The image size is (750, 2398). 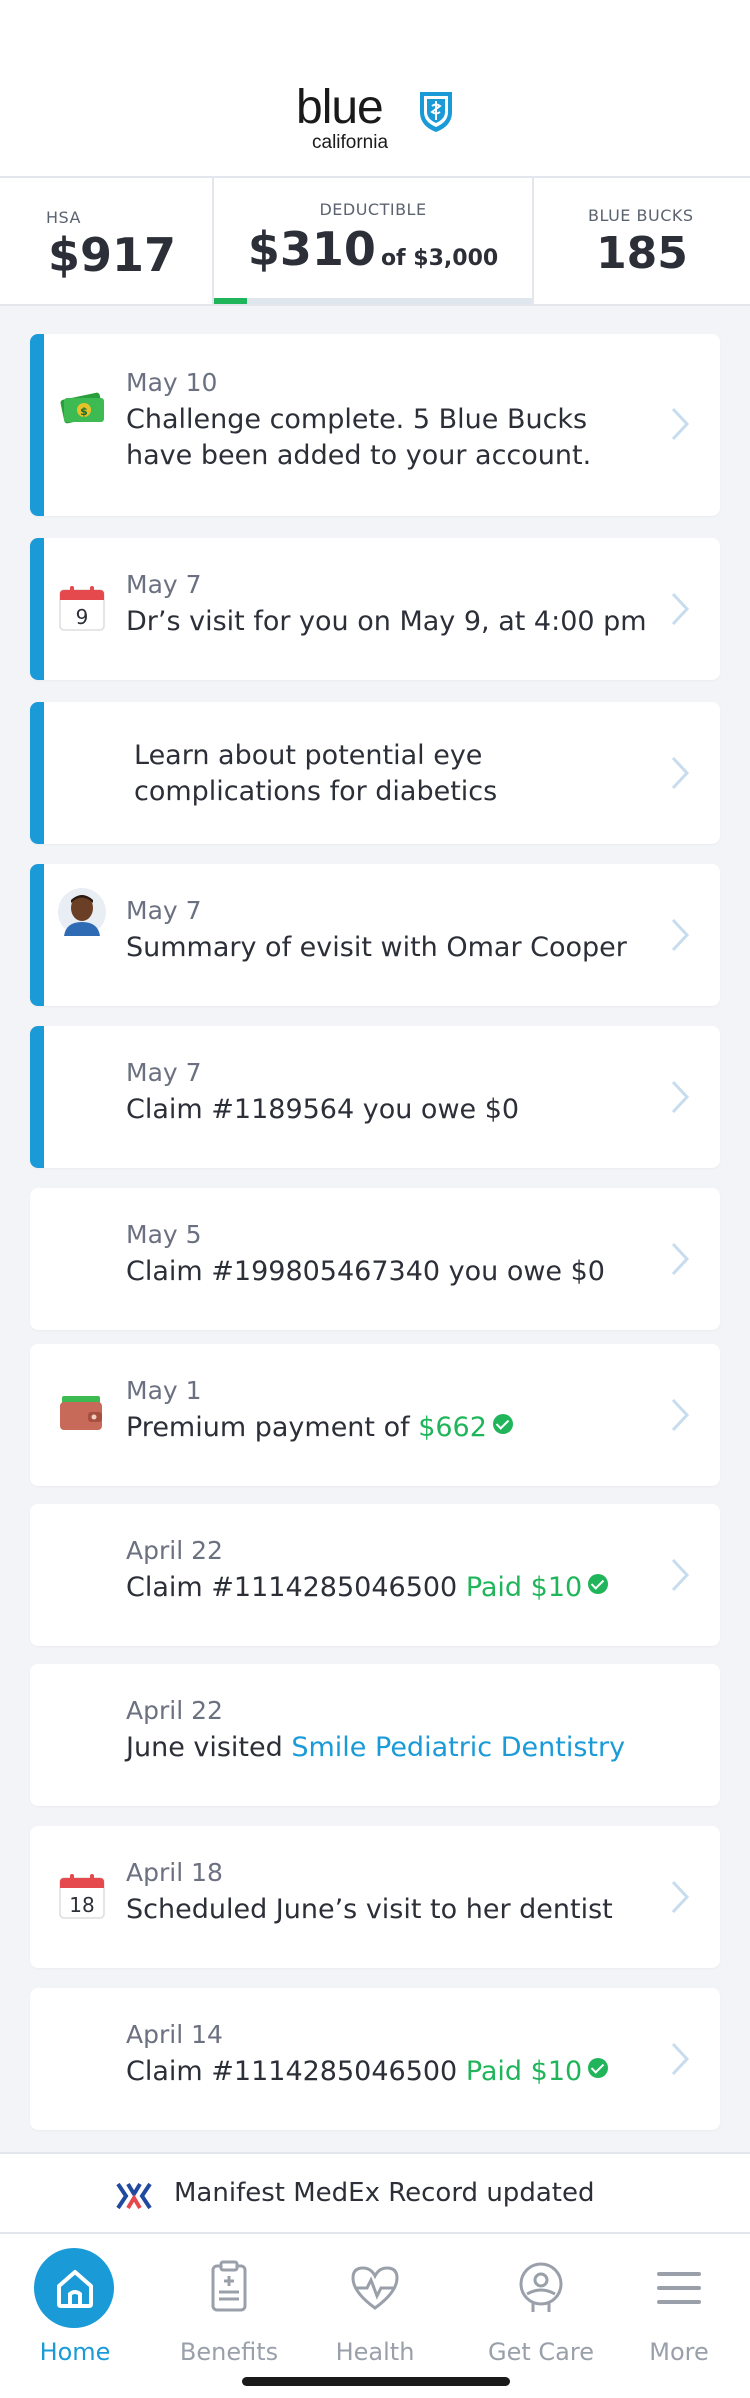 What do you see at coordinates (679, 2352) in the screenshot?
I see `tab-label: More` at bounding box center [679, 2352].